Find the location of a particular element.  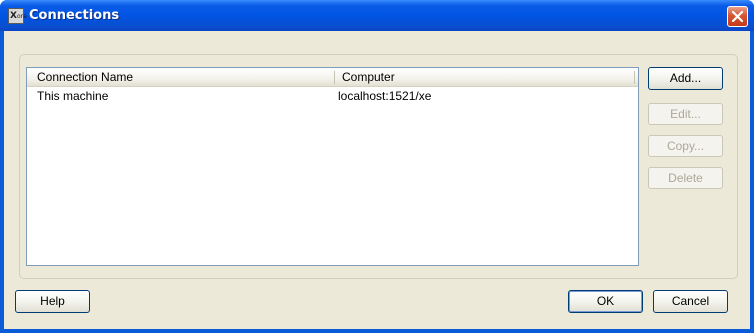

list-header: Connection Name Computer is located at coordinates (332, 77).